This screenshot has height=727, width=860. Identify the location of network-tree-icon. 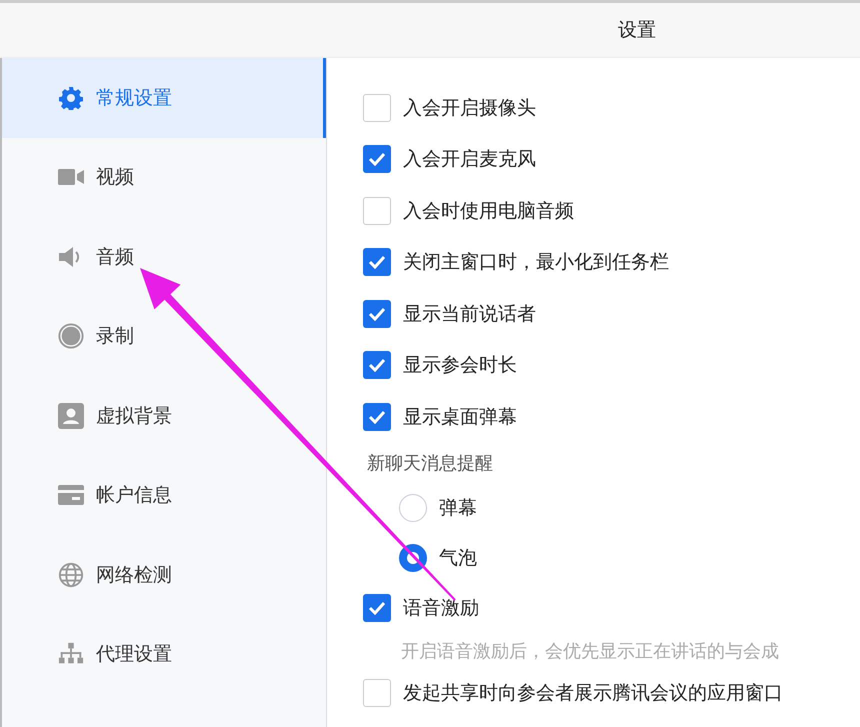
(71, 654).